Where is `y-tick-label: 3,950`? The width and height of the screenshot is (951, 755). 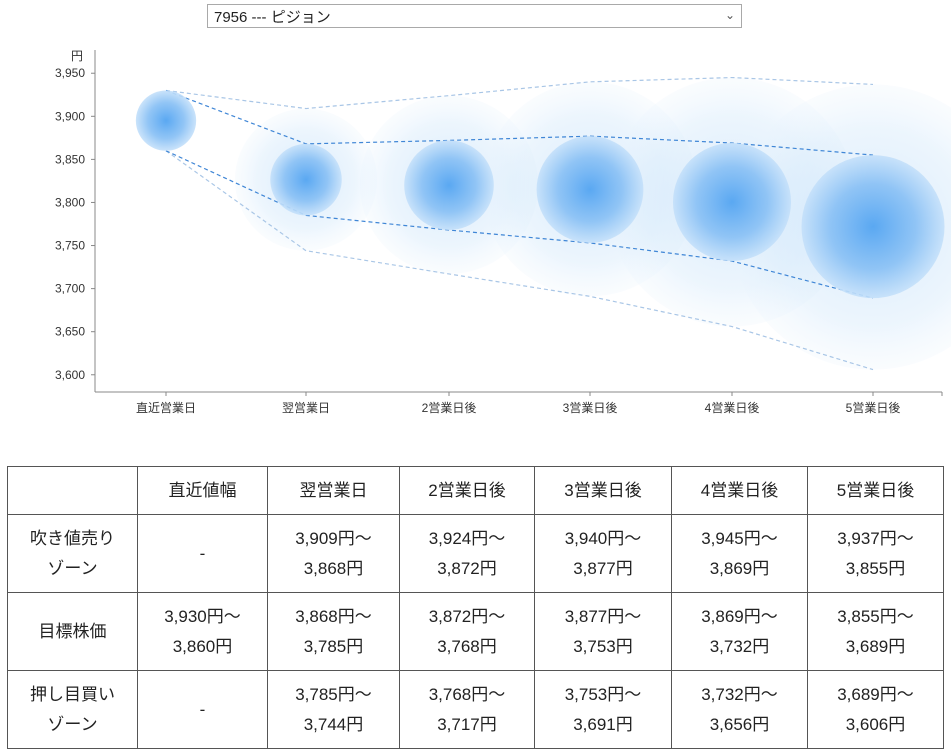
y-tick-label: 3,950 is located at coordinates (70, 73).